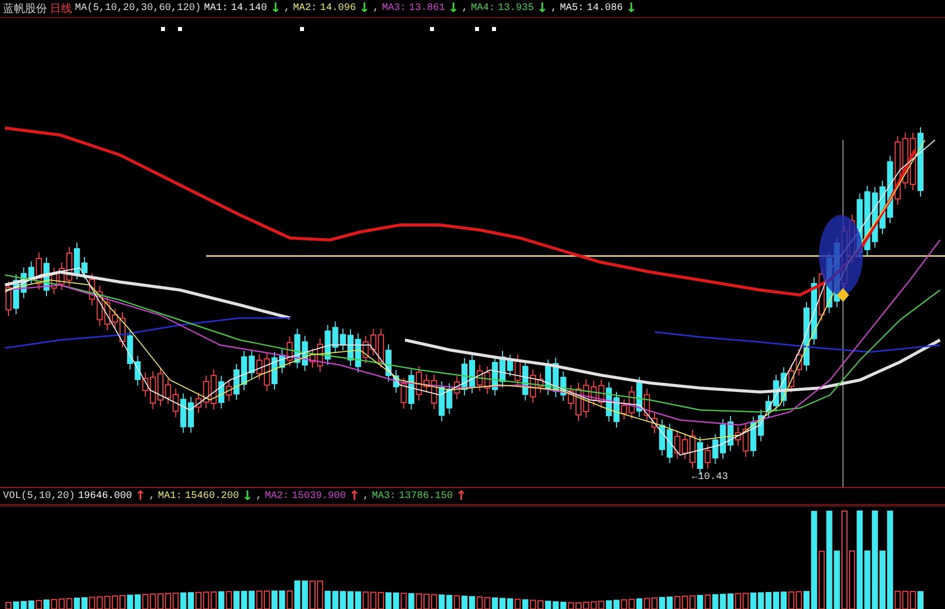  What do you see at coordinates (138, 9) in the screenshot?
I see `indicator-name: MA(5,10,20,30,60,120)` at bounding box center [138, 9].